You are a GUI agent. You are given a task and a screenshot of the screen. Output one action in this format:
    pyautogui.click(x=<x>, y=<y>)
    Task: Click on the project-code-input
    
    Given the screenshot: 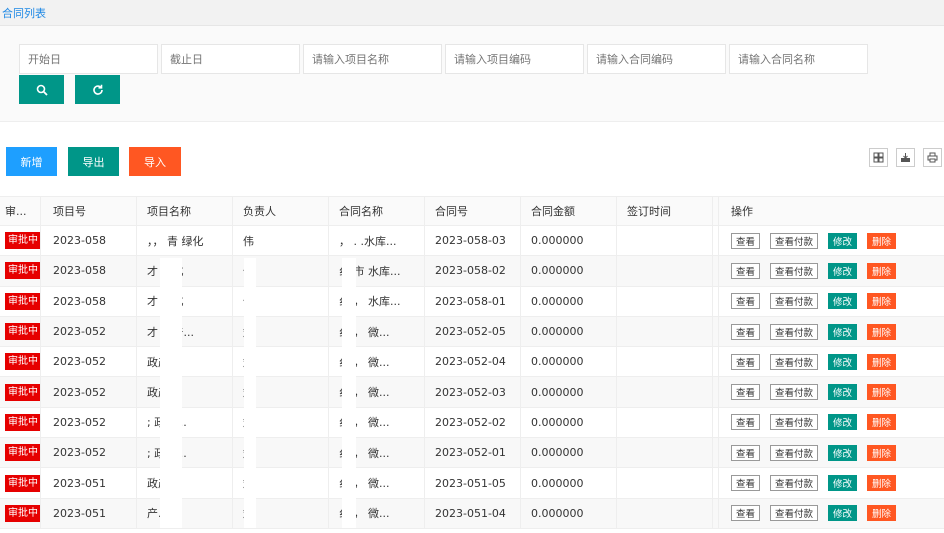 What is the action you would take?
    pyautogui.click(x=514, y=59)
    